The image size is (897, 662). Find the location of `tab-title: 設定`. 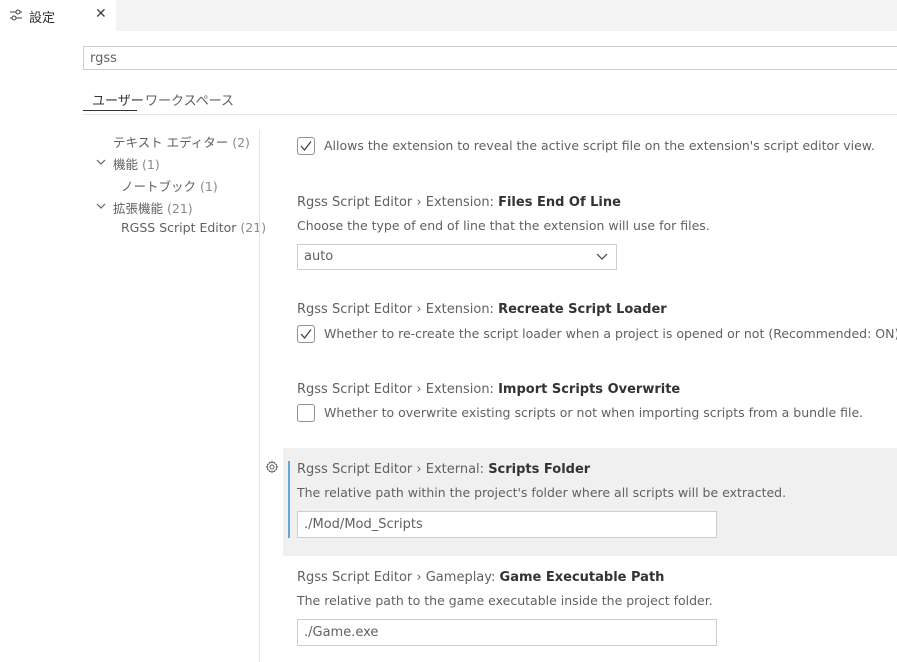

tab-title: 設定 is located at coordinates (42, 18).